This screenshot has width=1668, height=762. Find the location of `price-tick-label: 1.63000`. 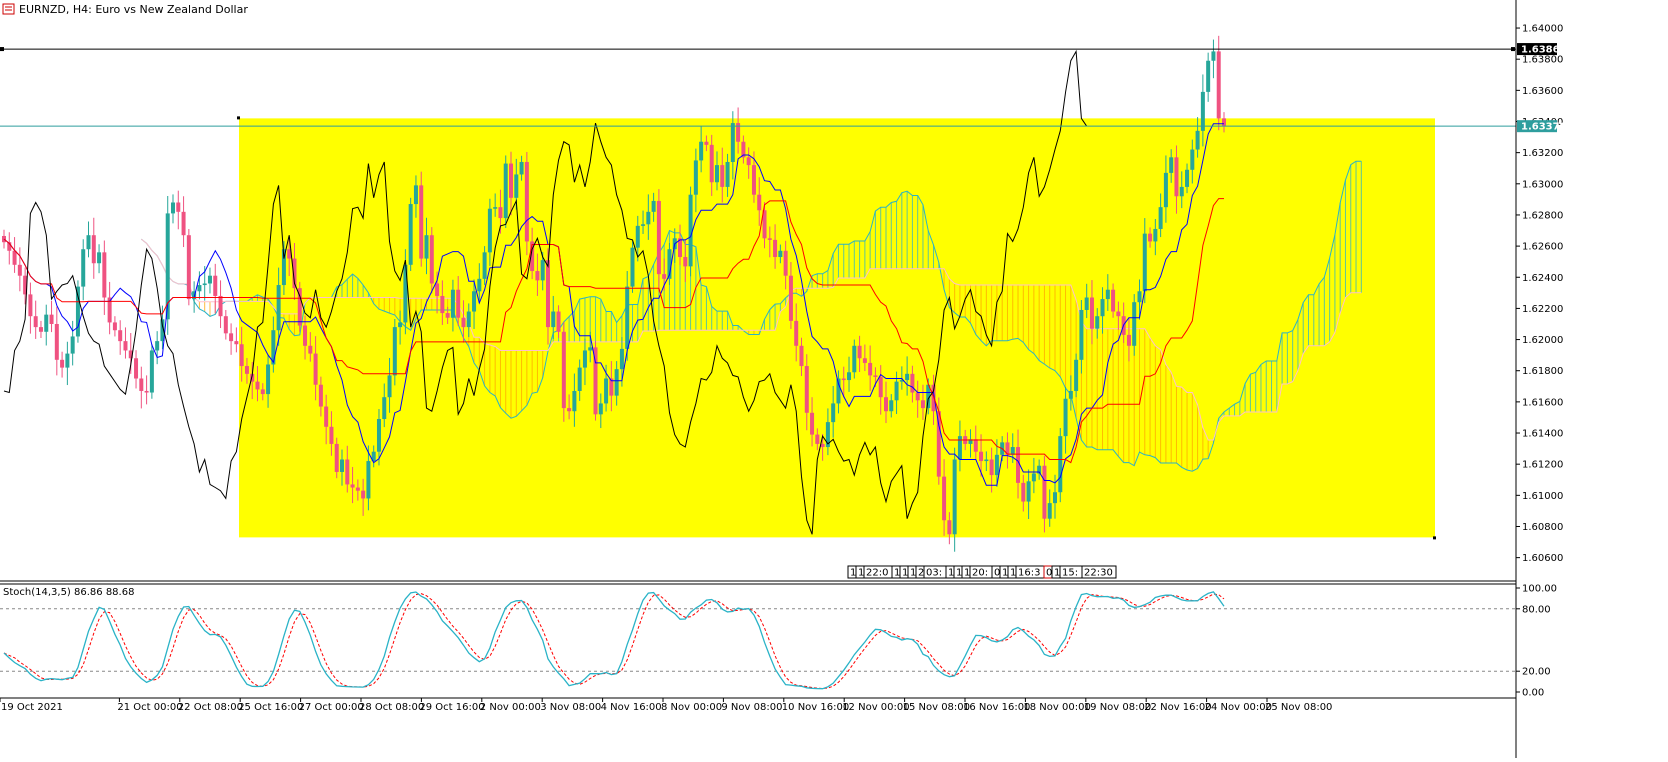

price-tick-label: 1.63000 is located at coordinates (1542, 184).